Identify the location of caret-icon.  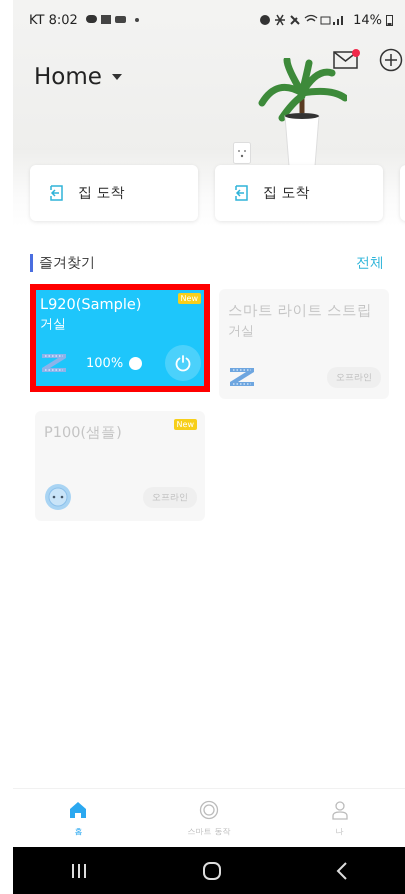
(117, 77).